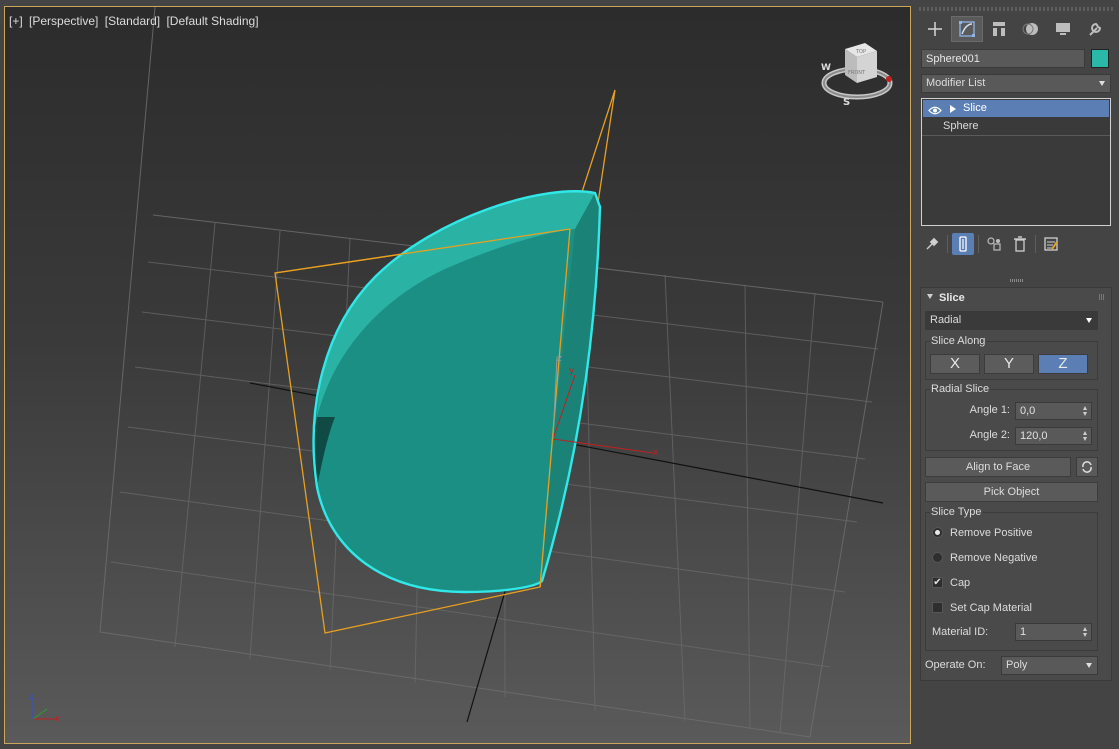  I want to click on group-label: Slice Type, so click(956, 512).